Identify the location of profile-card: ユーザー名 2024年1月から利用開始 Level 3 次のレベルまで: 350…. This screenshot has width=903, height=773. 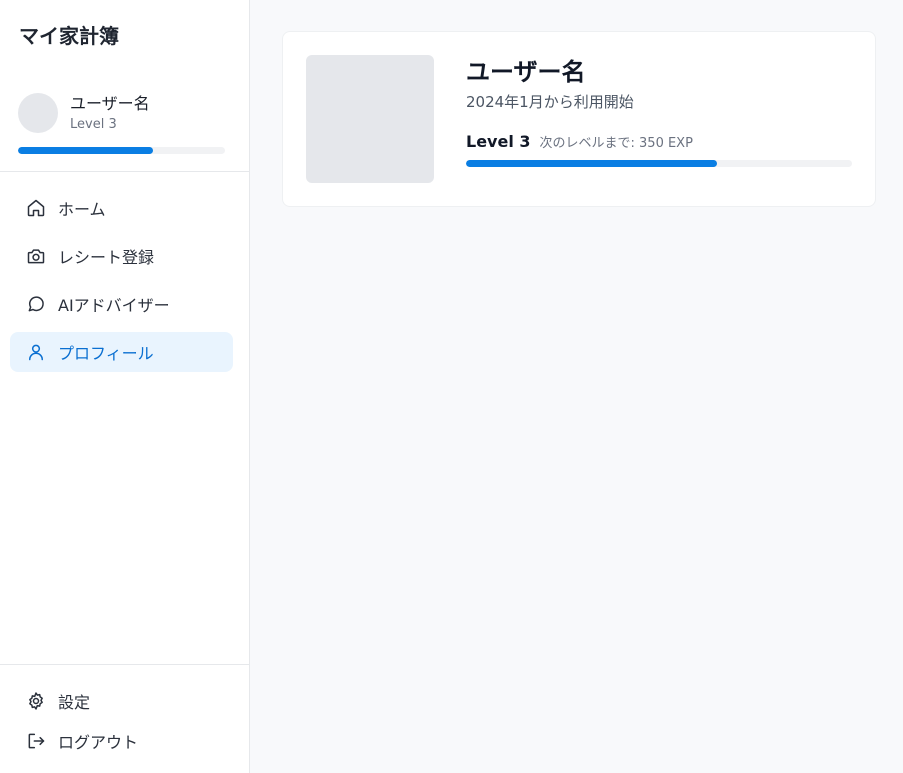
(579, 119).